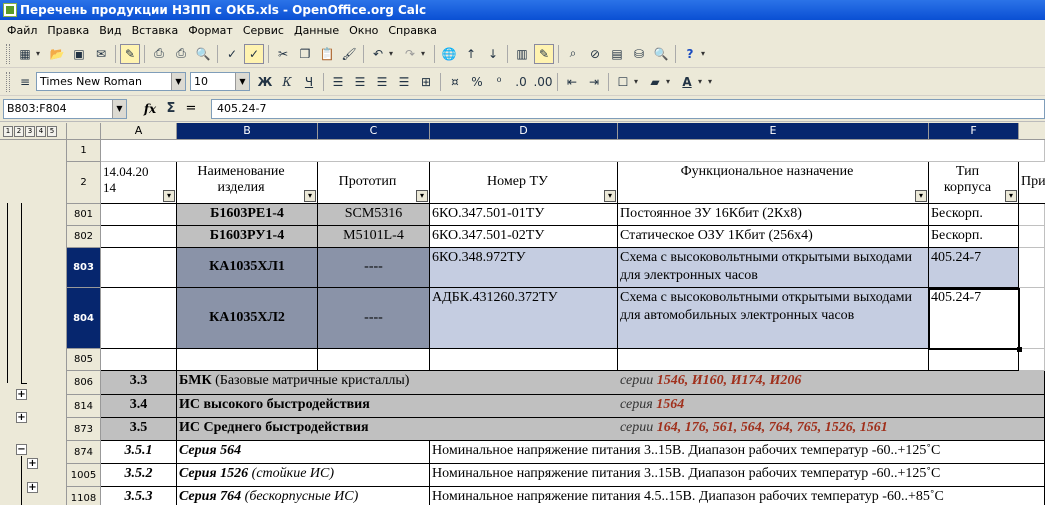 The width and height of the screenshot is (1045, 505). What do you see at coordinates (572, 82) in the screenshot?
I see `decrease-indent-icon: ⇤` at bounding box center [572, 82].